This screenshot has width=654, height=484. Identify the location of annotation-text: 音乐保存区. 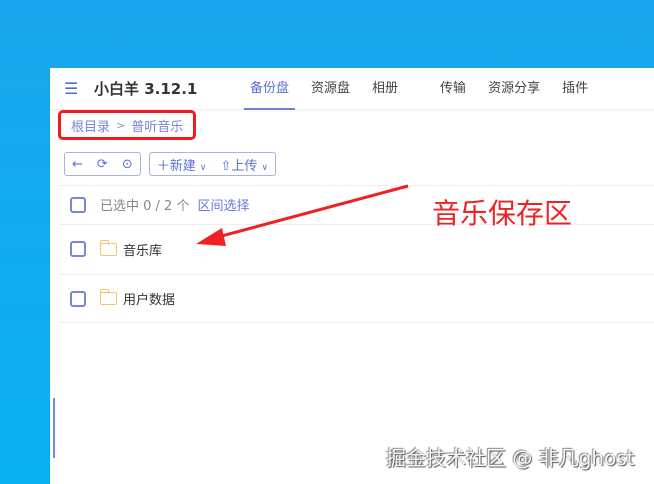
(502, 213).